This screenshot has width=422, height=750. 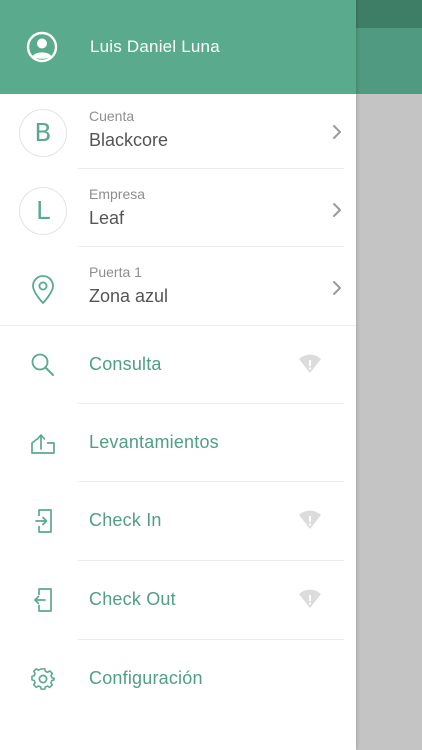 What do you see at coordinates (178, 289) in the screenshot?
I see `gate-selector: Puerta 1 Zona azul` at bounding box center [178, 289].